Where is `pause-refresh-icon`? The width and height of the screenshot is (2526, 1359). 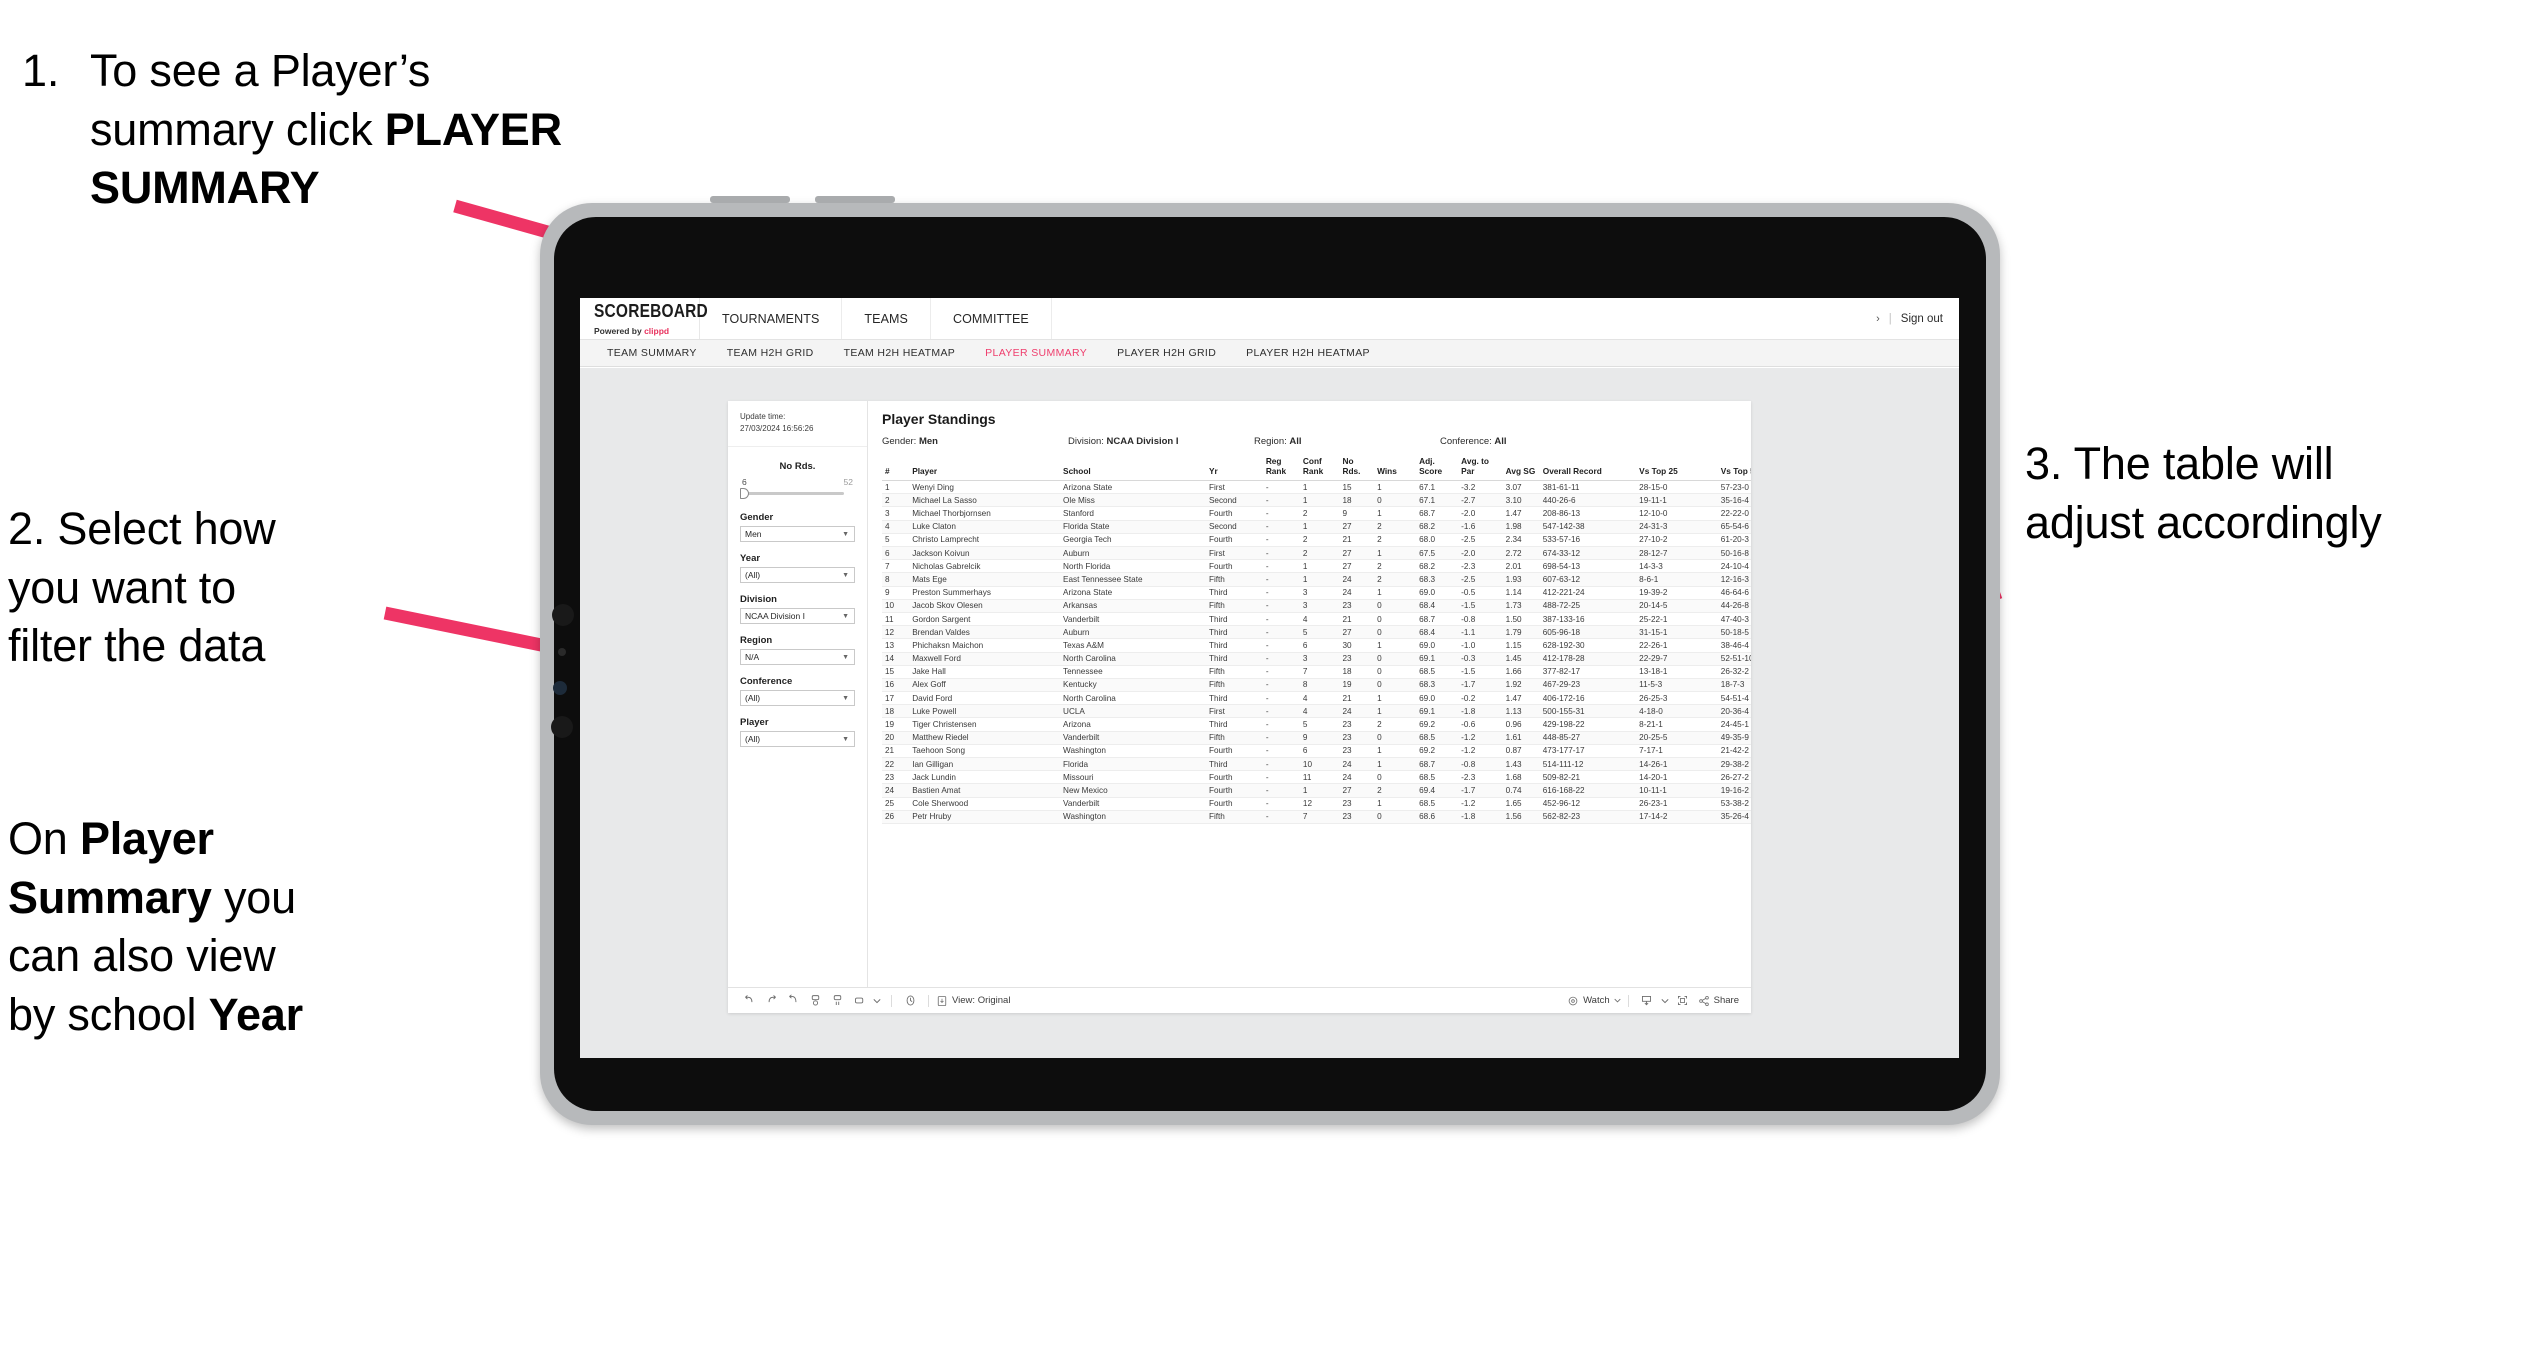 pause-refresh-icon is located at coordinates (815, 1001).